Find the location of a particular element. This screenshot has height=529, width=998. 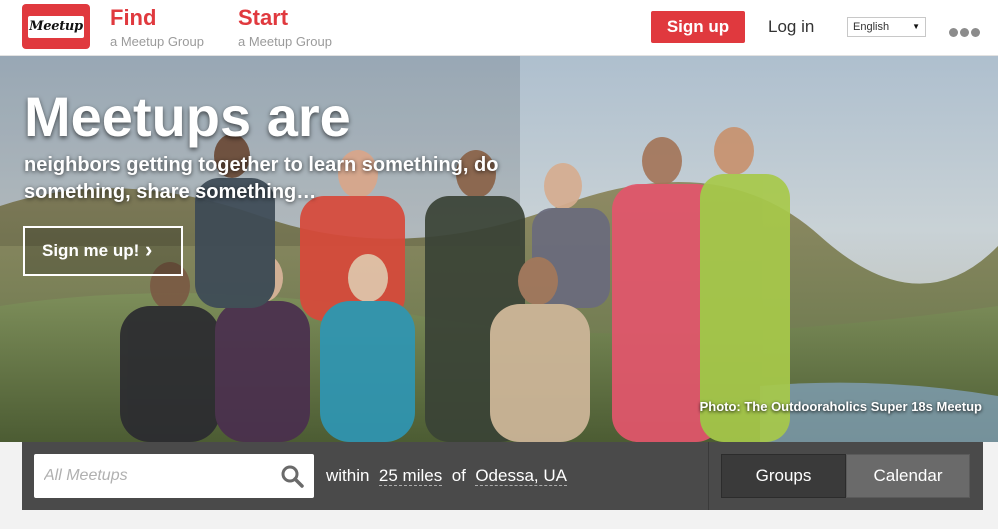

meetup-logo: Meetup is located at coordinates (56, 26).